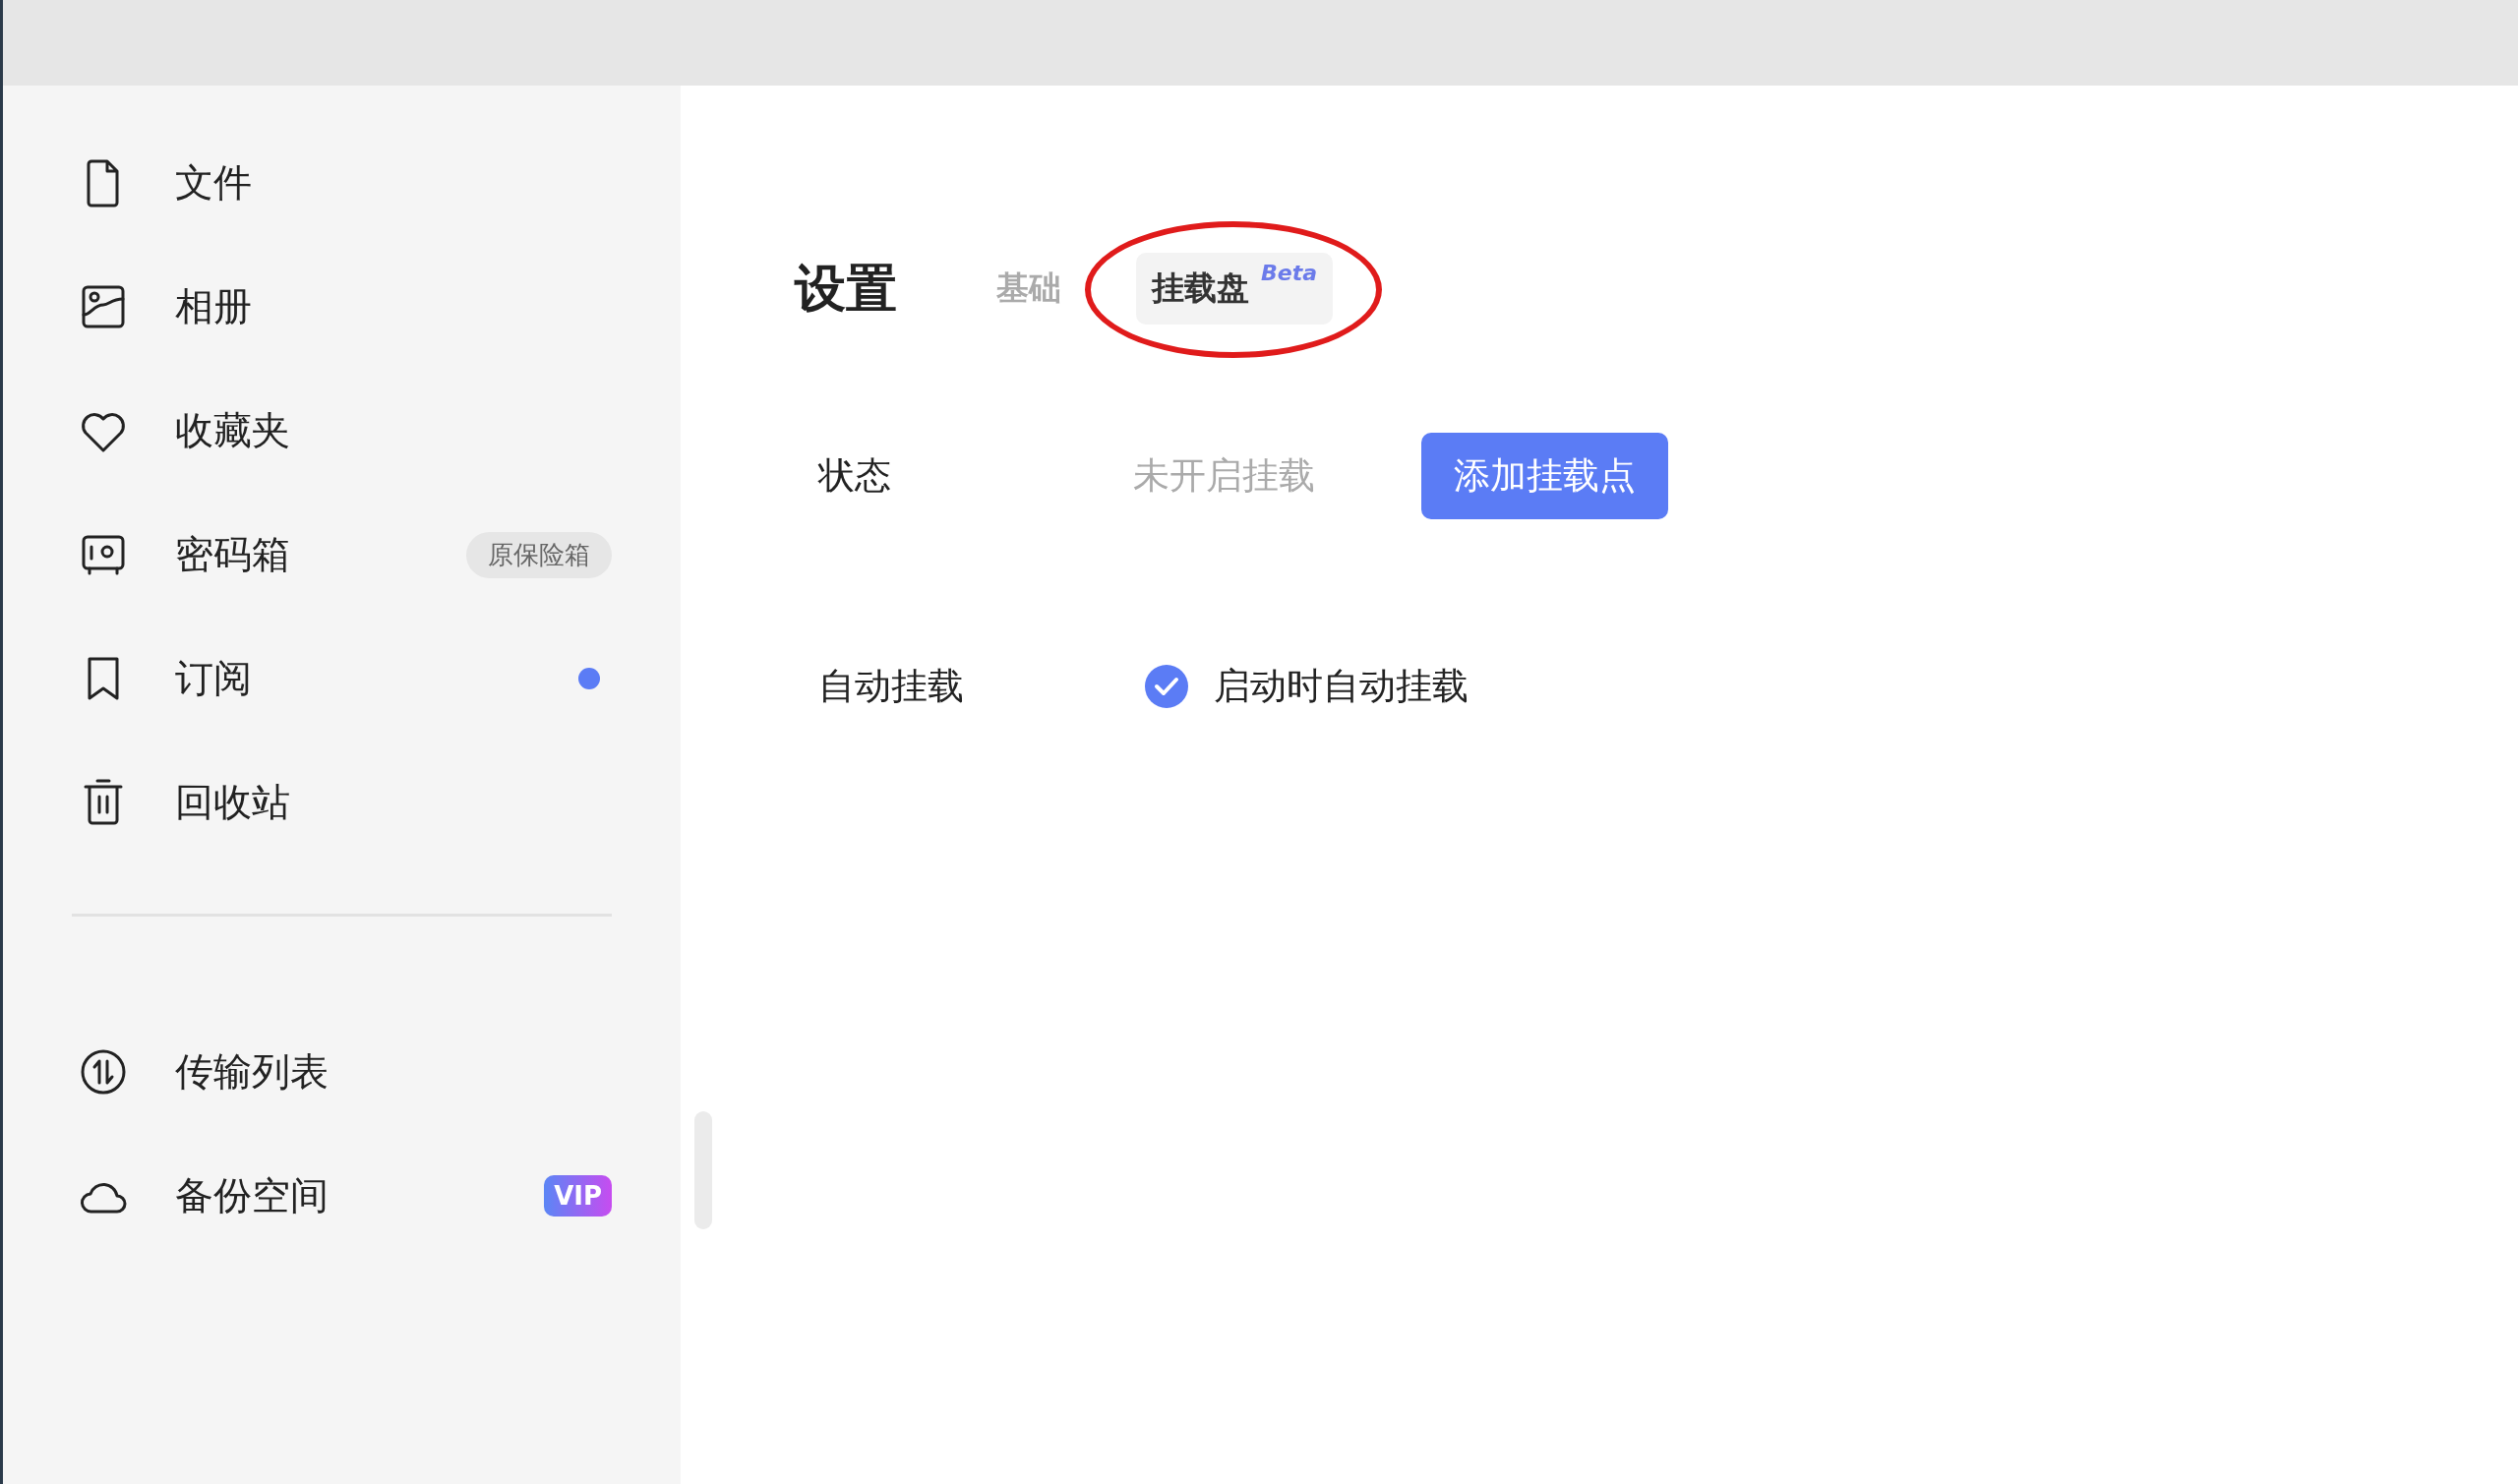  I want to click on sidebar-item: 相册, so click(342, 307).